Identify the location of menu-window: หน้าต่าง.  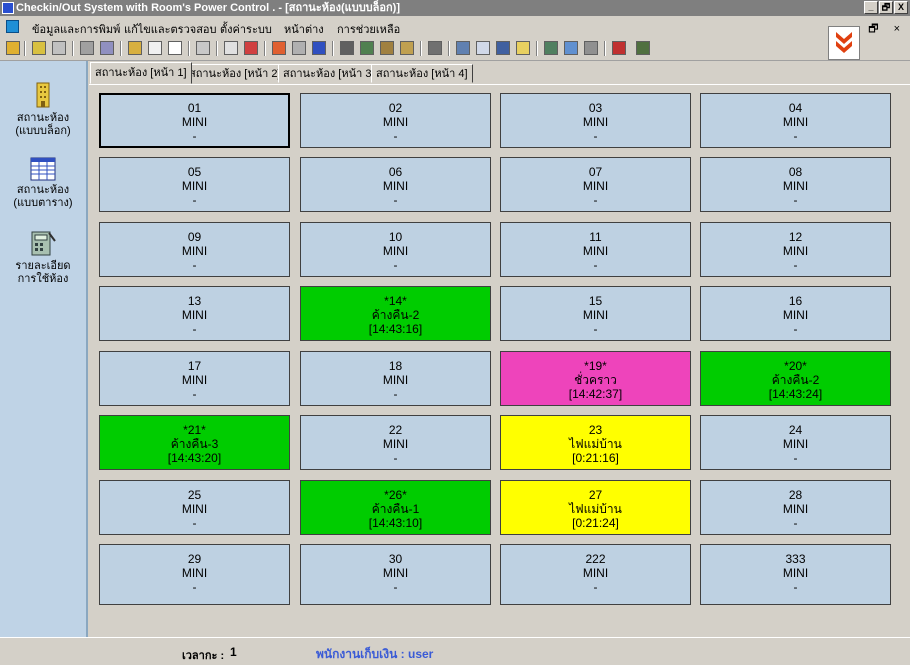
(304, 29).